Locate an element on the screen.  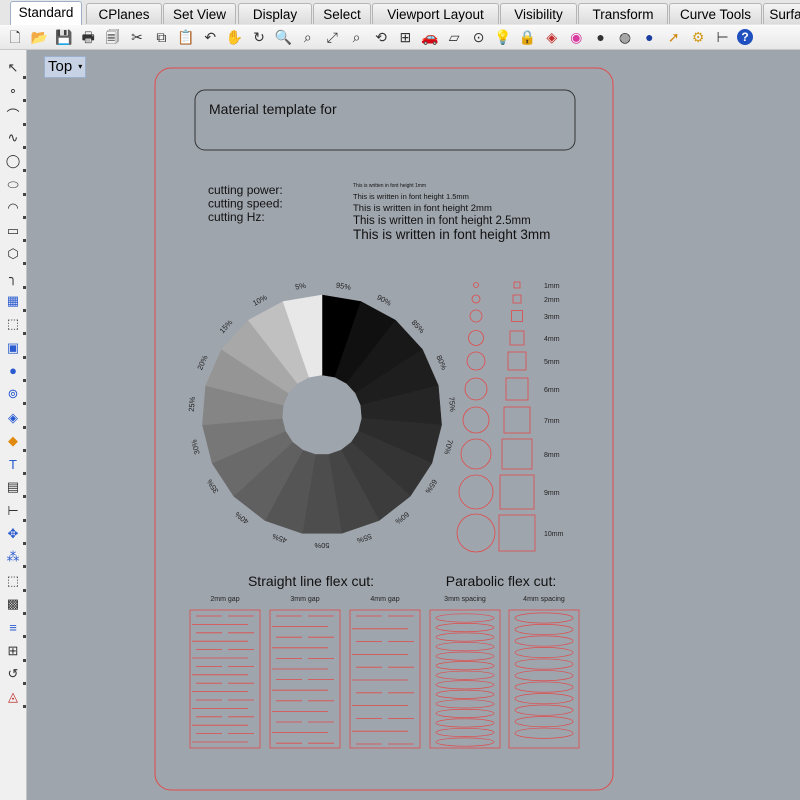
flex-outline is located at coordinates (544, 679).